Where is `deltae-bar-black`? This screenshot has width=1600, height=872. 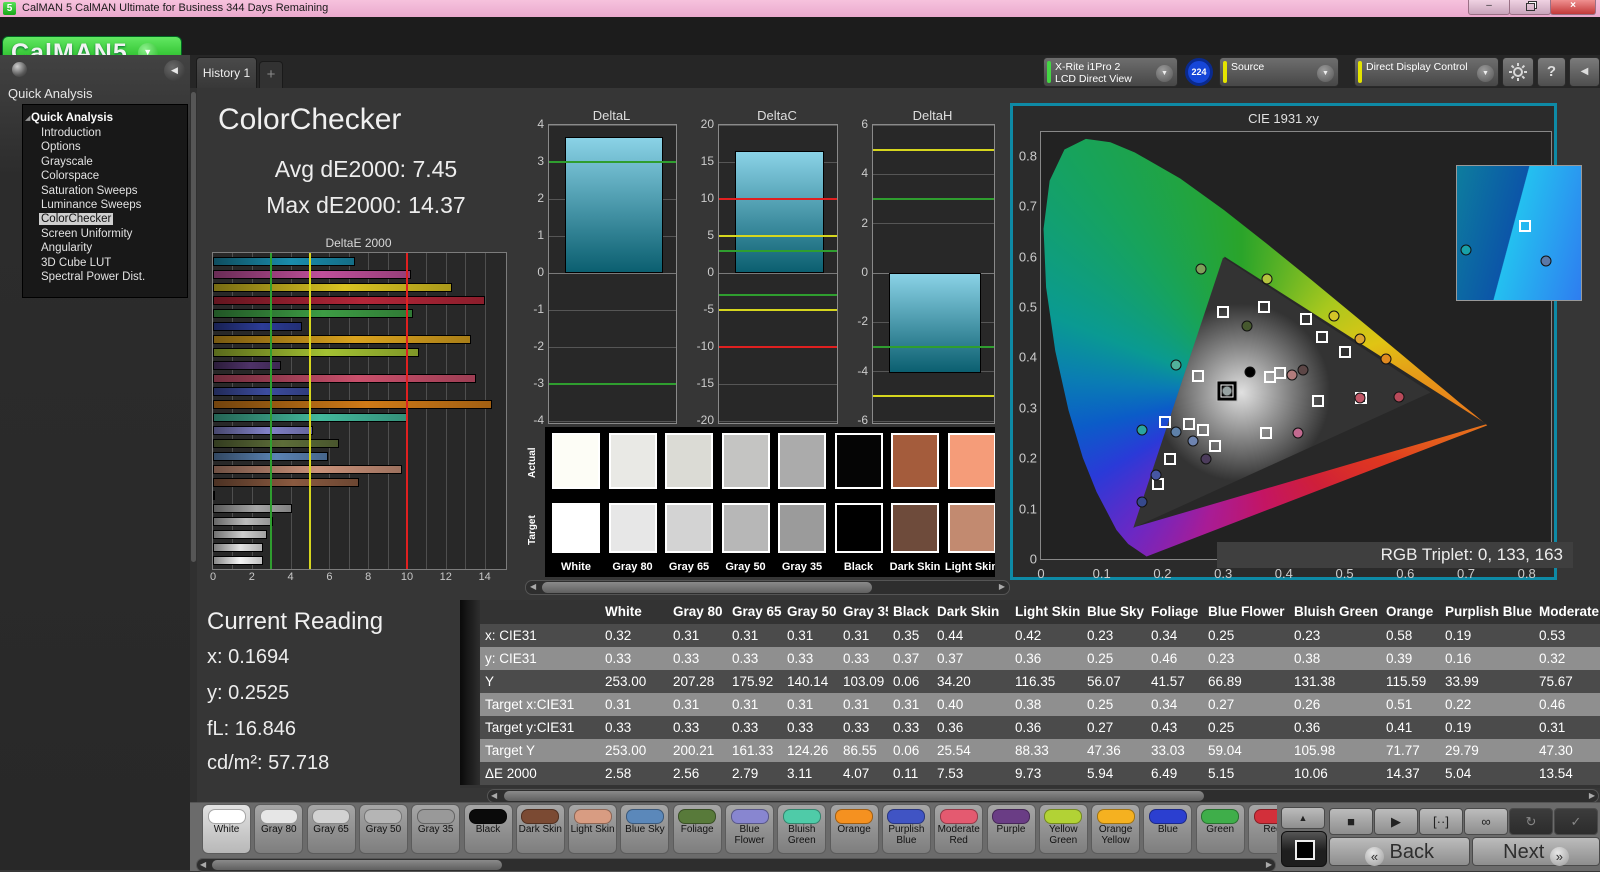
deltae-bar-black is located at coordinates (214, 495).